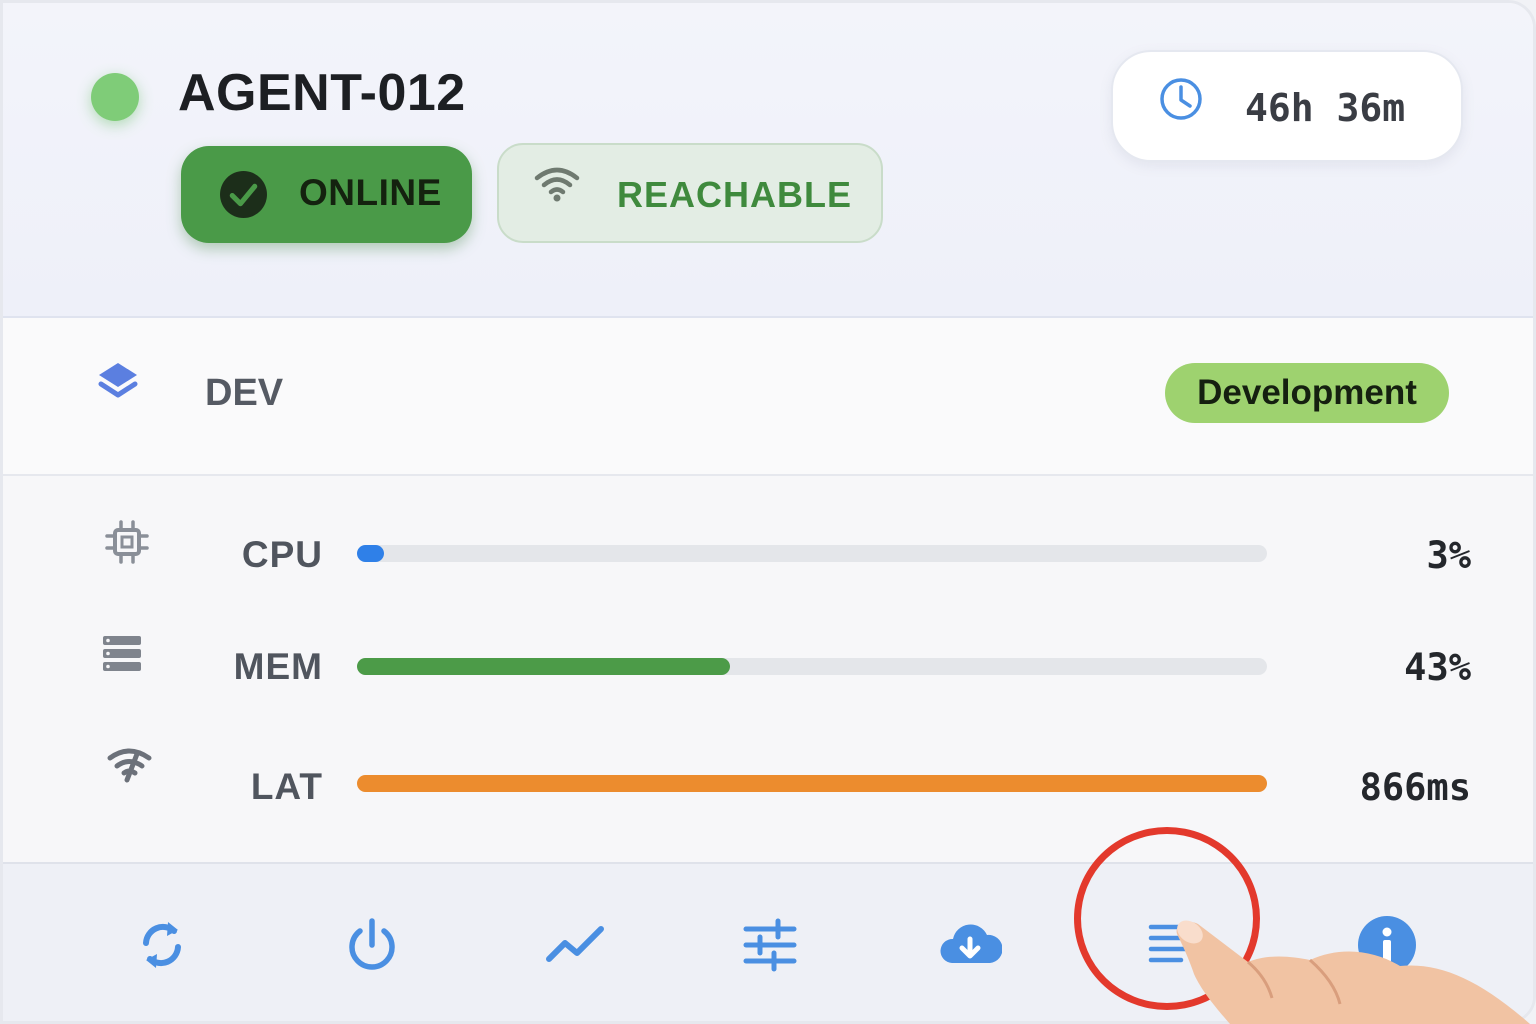  I want to click on refresh-icon, so click(162, 945).